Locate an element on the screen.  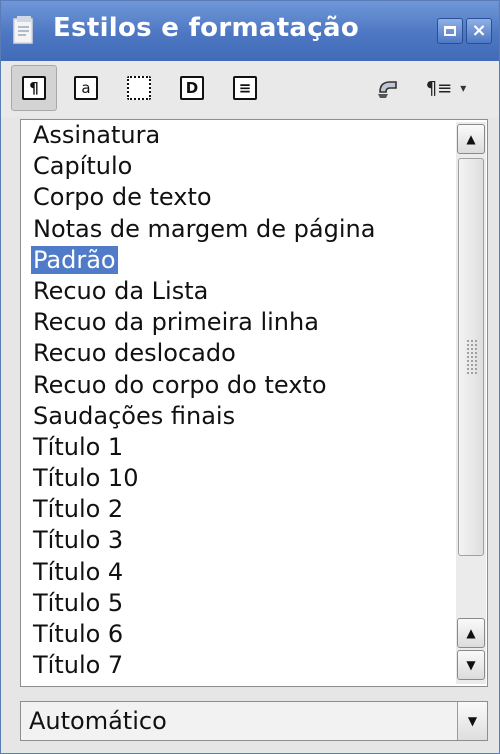
list-item: Título 10 is located at coordinates (236, 478).